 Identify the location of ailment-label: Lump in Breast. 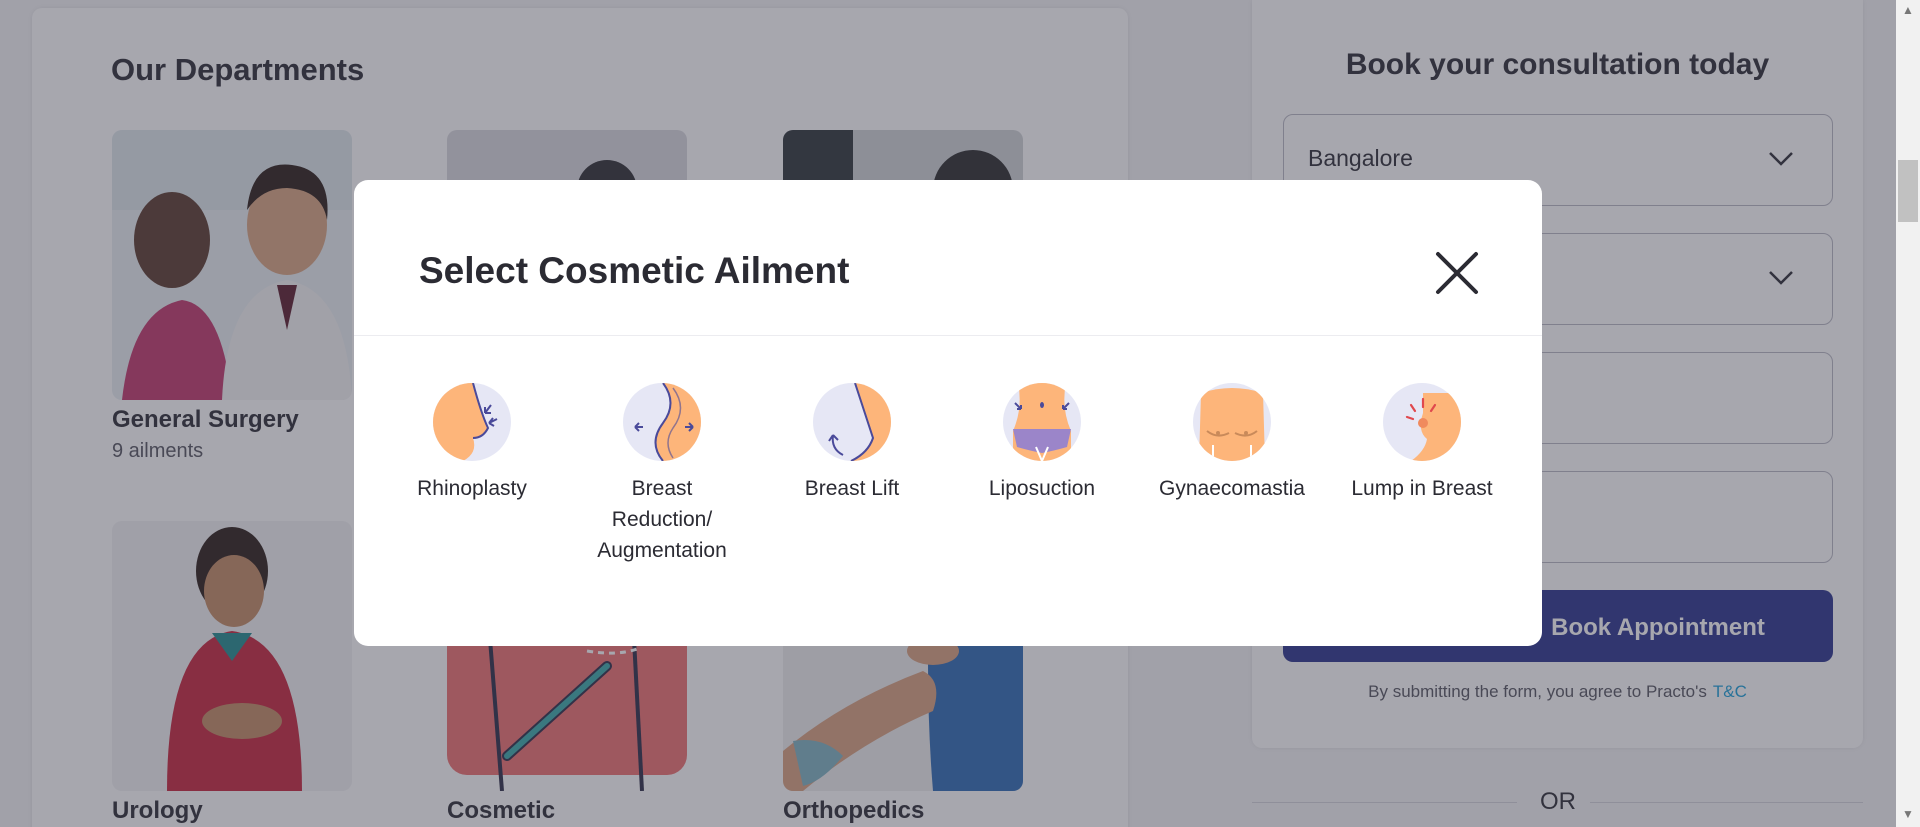
(1422, 488).